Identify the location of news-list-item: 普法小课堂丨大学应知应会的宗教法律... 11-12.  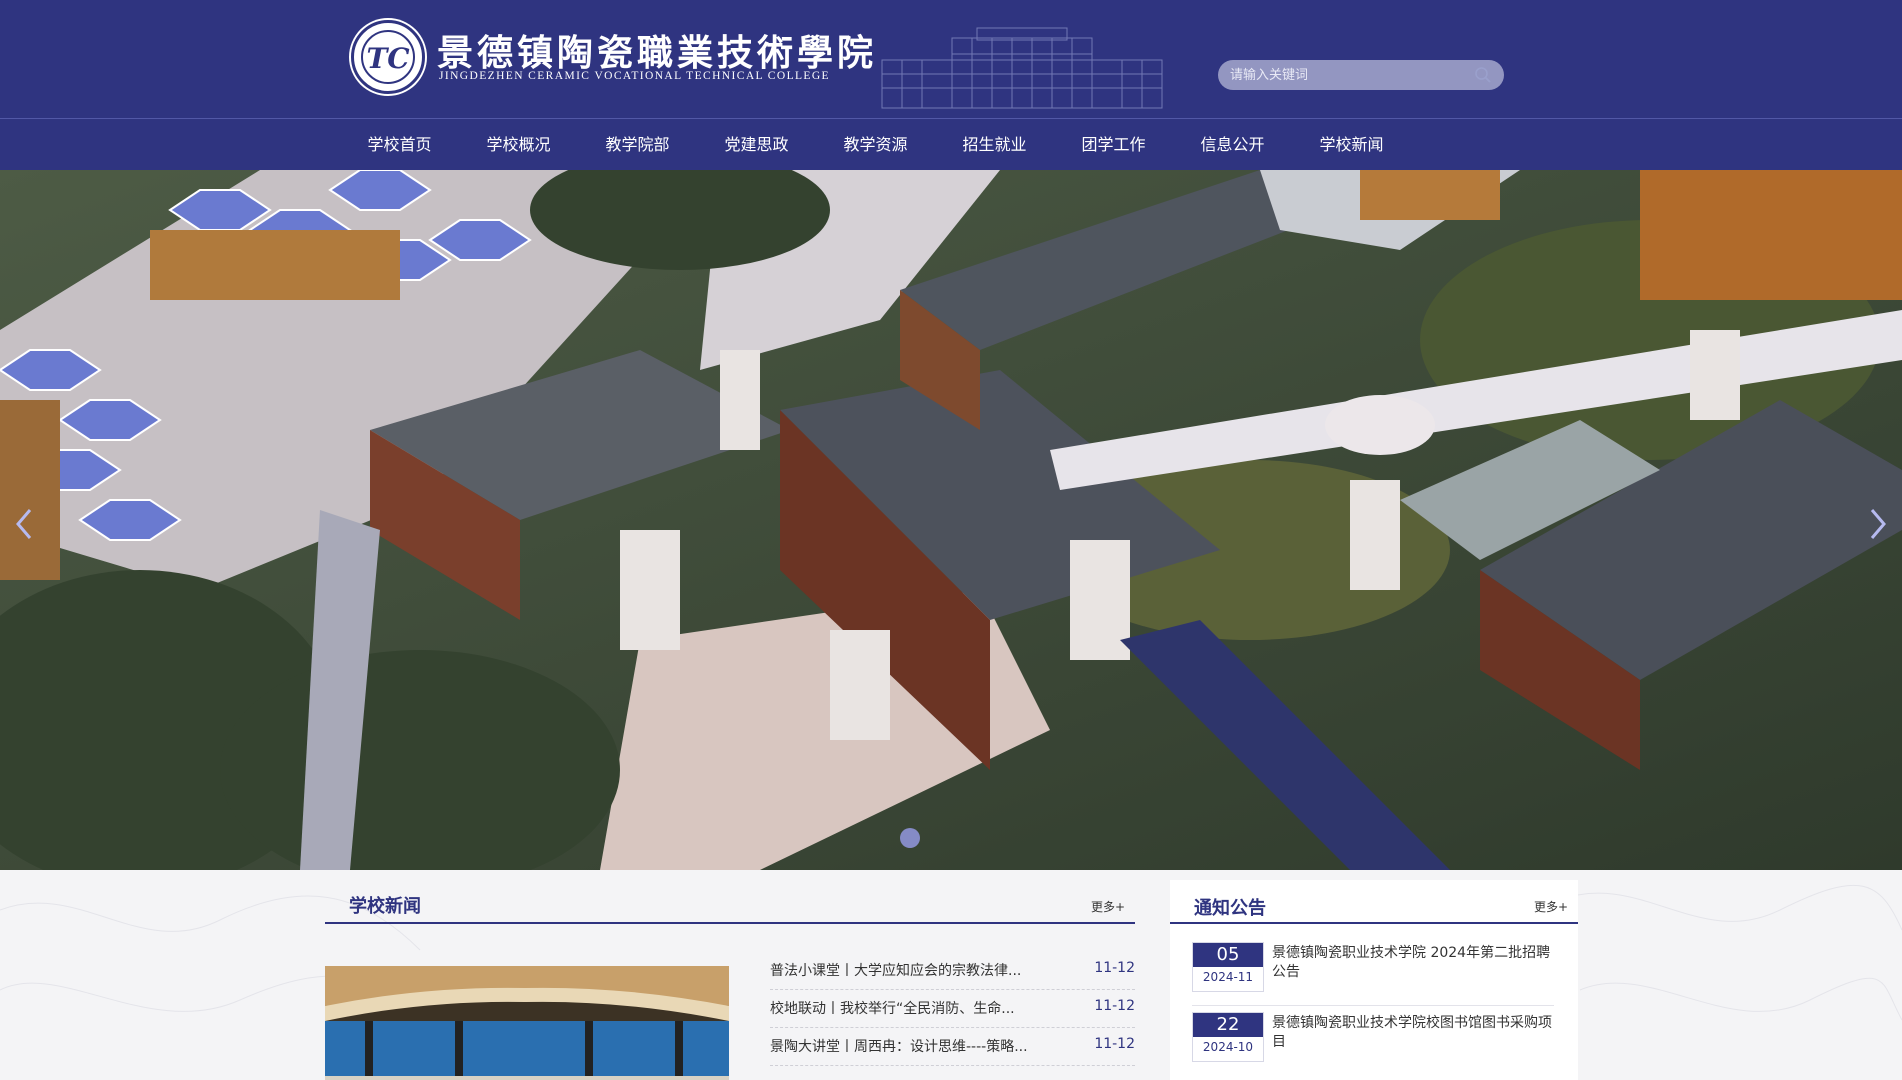
(952, 971).